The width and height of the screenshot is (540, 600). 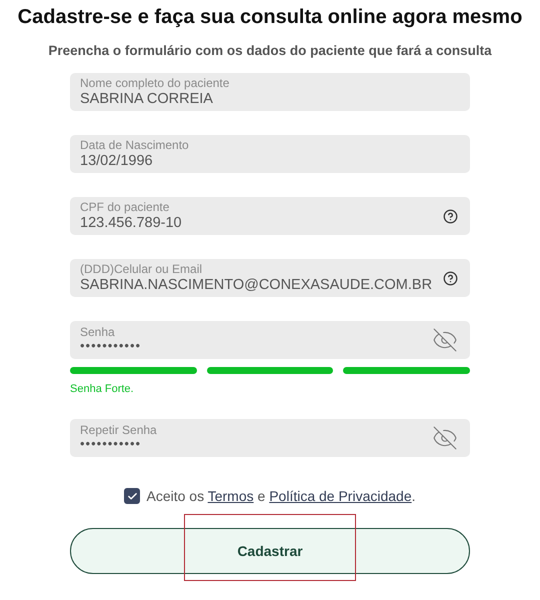 I want to click on input-field: (DDD)Celular ou Email SABRINA.NASCIMENTO@CONEXASAUDE.COM.BR, so click(x=270, y=278).